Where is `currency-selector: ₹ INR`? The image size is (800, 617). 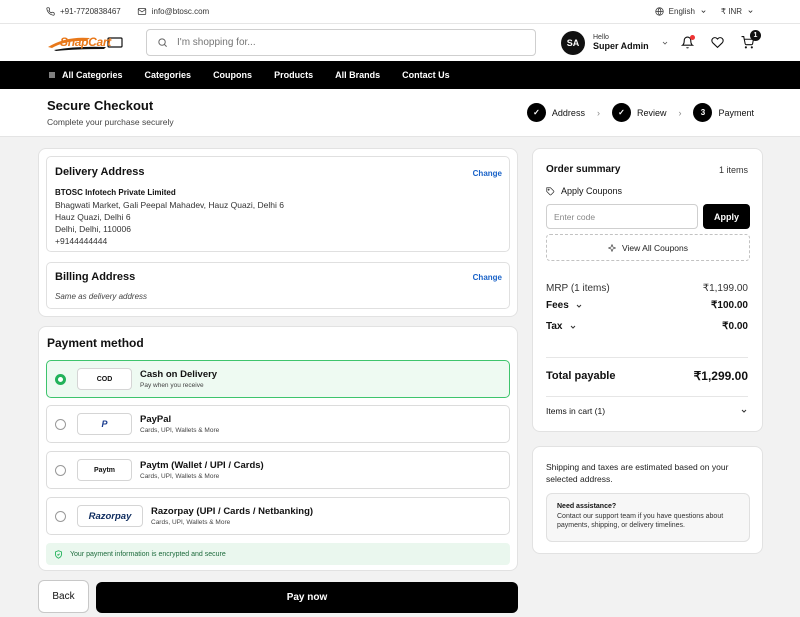
currency-selector: ₹ INR is located at coordinates (737, 11).